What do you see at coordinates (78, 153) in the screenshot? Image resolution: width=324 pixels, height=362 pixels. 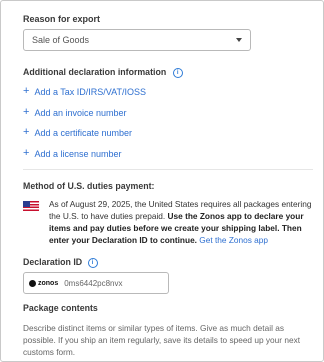 I see `add-license-number-label: Add a license number` at bounding box center [78, 153].